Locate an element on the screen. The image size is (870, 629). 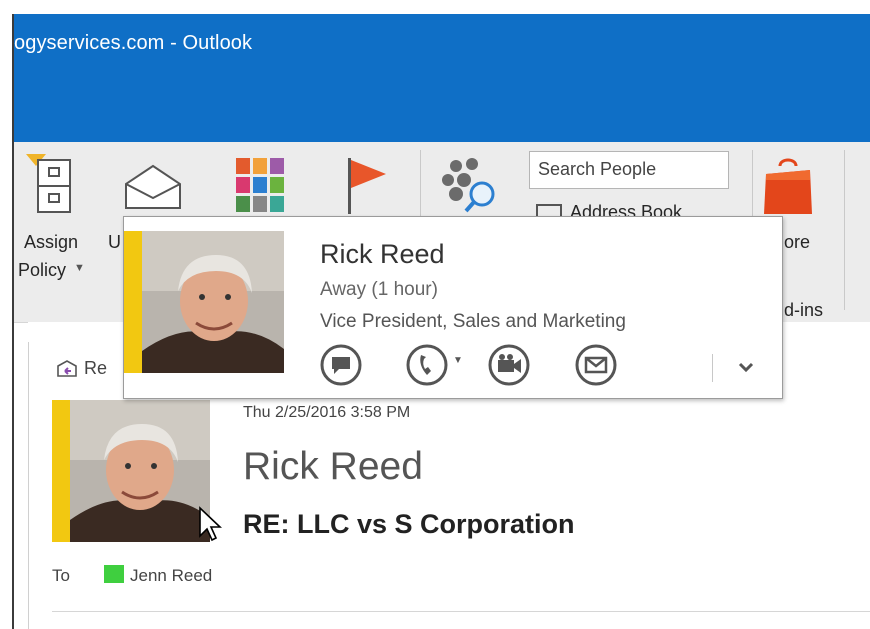
envelope-open-icon is located at coordinates (153, 186).